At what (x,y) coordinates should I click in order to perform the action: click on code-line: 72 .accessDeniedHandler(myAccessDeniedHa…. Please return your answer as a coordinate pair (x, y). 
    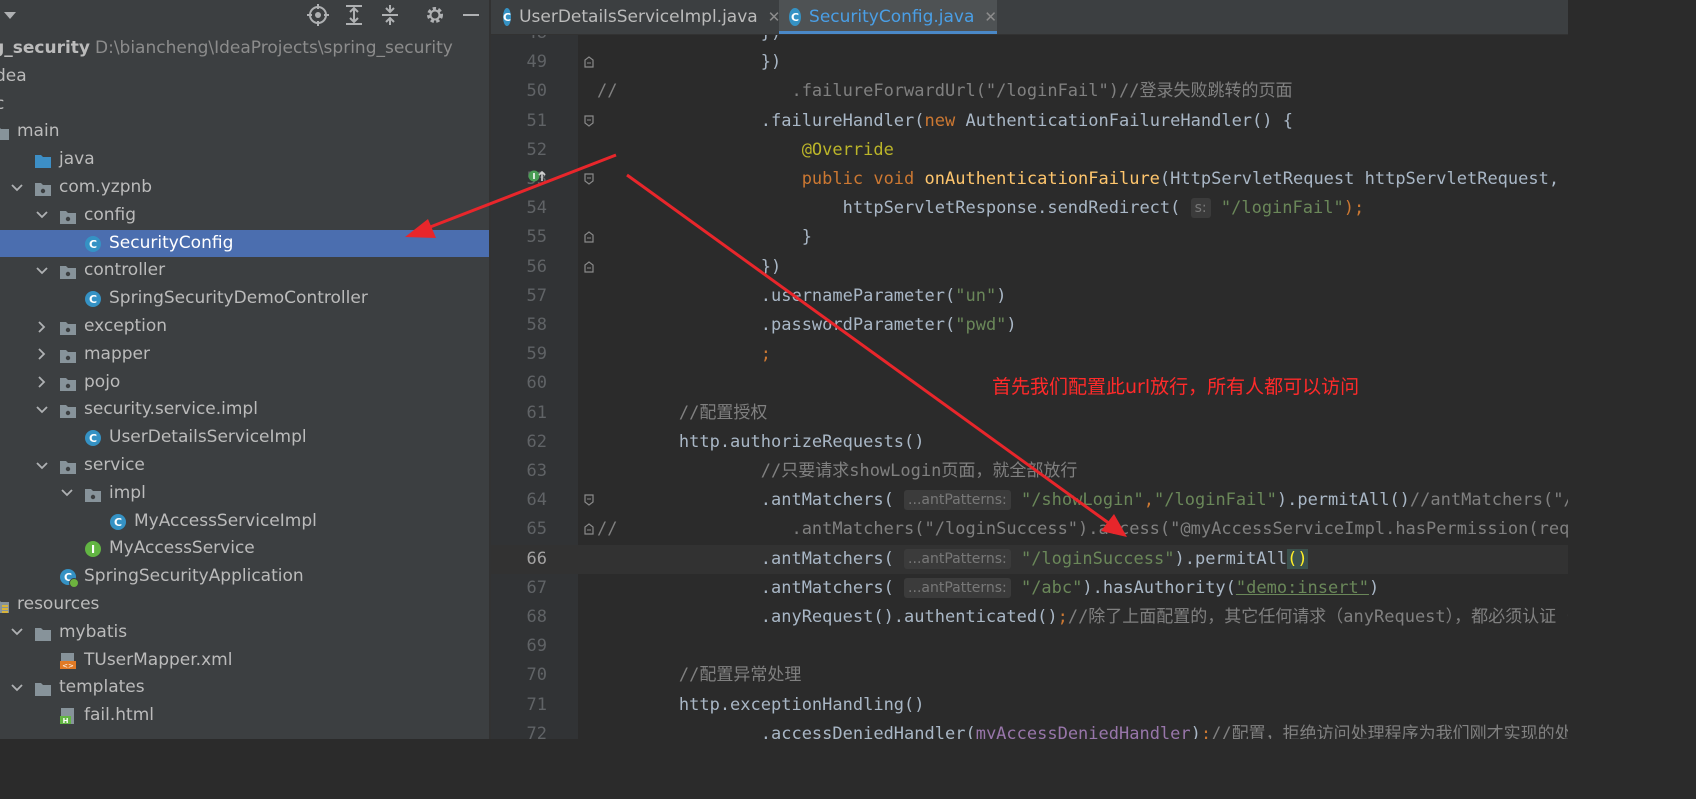
    Looking at the image, I should click on (1029, 729).